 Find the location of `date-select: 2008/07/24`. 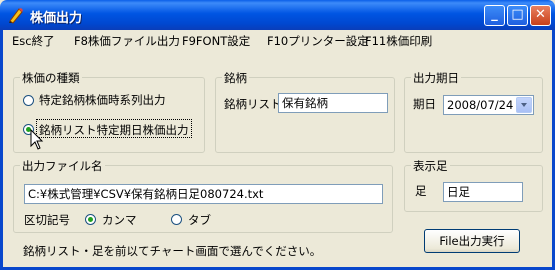

date-select: 2008/07/24 is located at coordinates (488, 105).